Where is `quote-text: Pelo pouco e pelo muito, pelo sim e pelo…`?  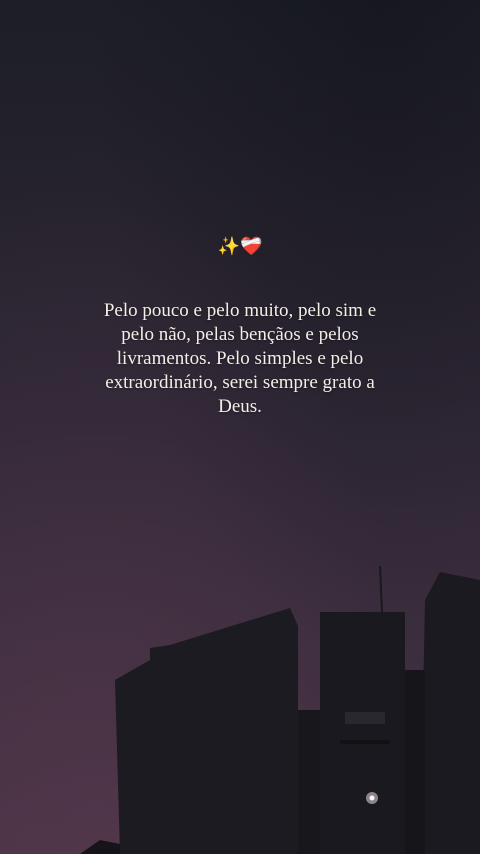
quote-text: Pelo pouco e pelo muito, pelo sim e pelo… is located at coordinates (240, 358).